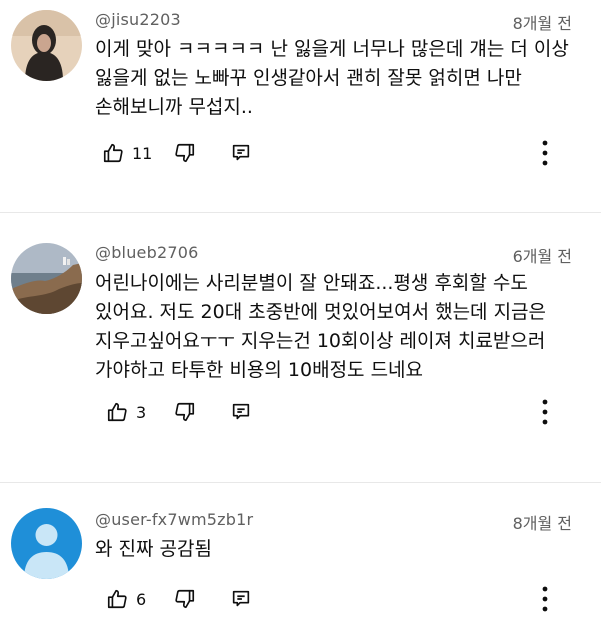 This screenshot has width=601, height=628. I want to click on like-button: 6, so click(126, 599).